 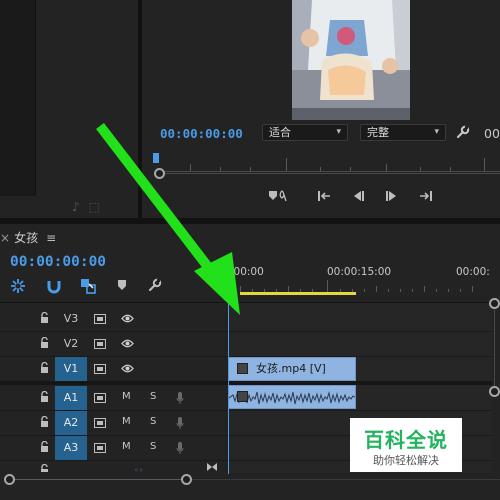 I want to click on track-name-v1: V1, so click(x=71, y=369).